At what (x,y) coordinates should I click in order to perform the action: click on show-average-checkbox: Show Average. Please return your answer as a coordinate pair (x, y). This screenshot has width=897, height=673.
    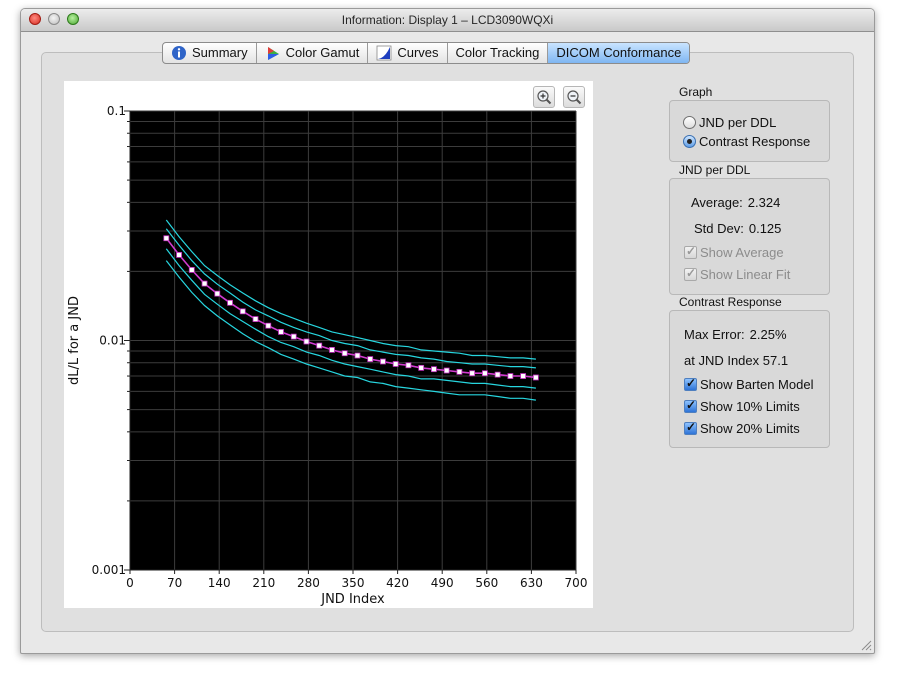
    Looking at the image, I should click on (734, 252).